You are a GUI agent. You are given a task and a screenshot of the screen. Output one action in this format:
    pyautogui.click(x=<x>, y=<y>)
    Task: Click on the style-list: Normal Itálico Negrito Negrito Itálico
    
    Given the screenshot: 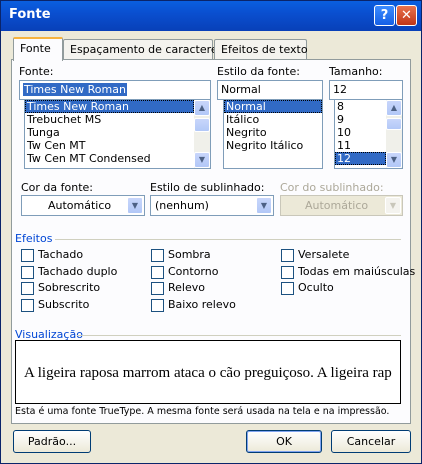 What is the action you would take?
    pyautogui.click(x=273, y=134)
    